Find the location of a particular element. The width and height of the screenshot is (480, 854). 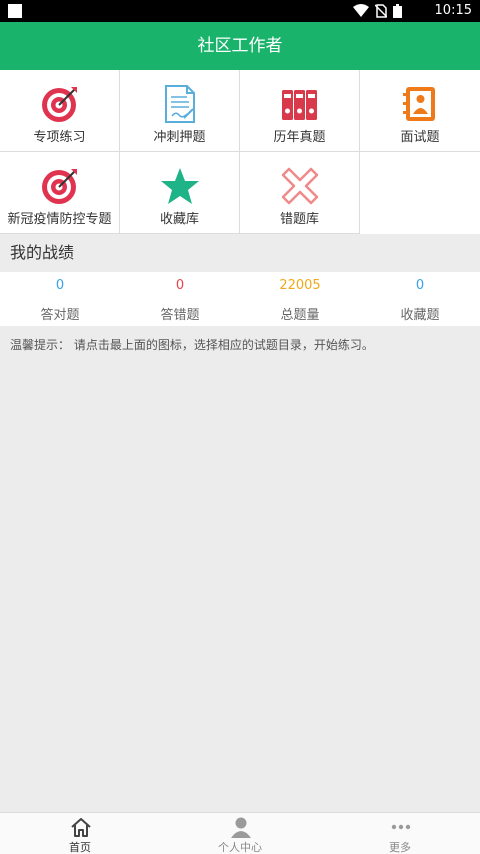

wifi-icon is located at coordinates (361, 10).